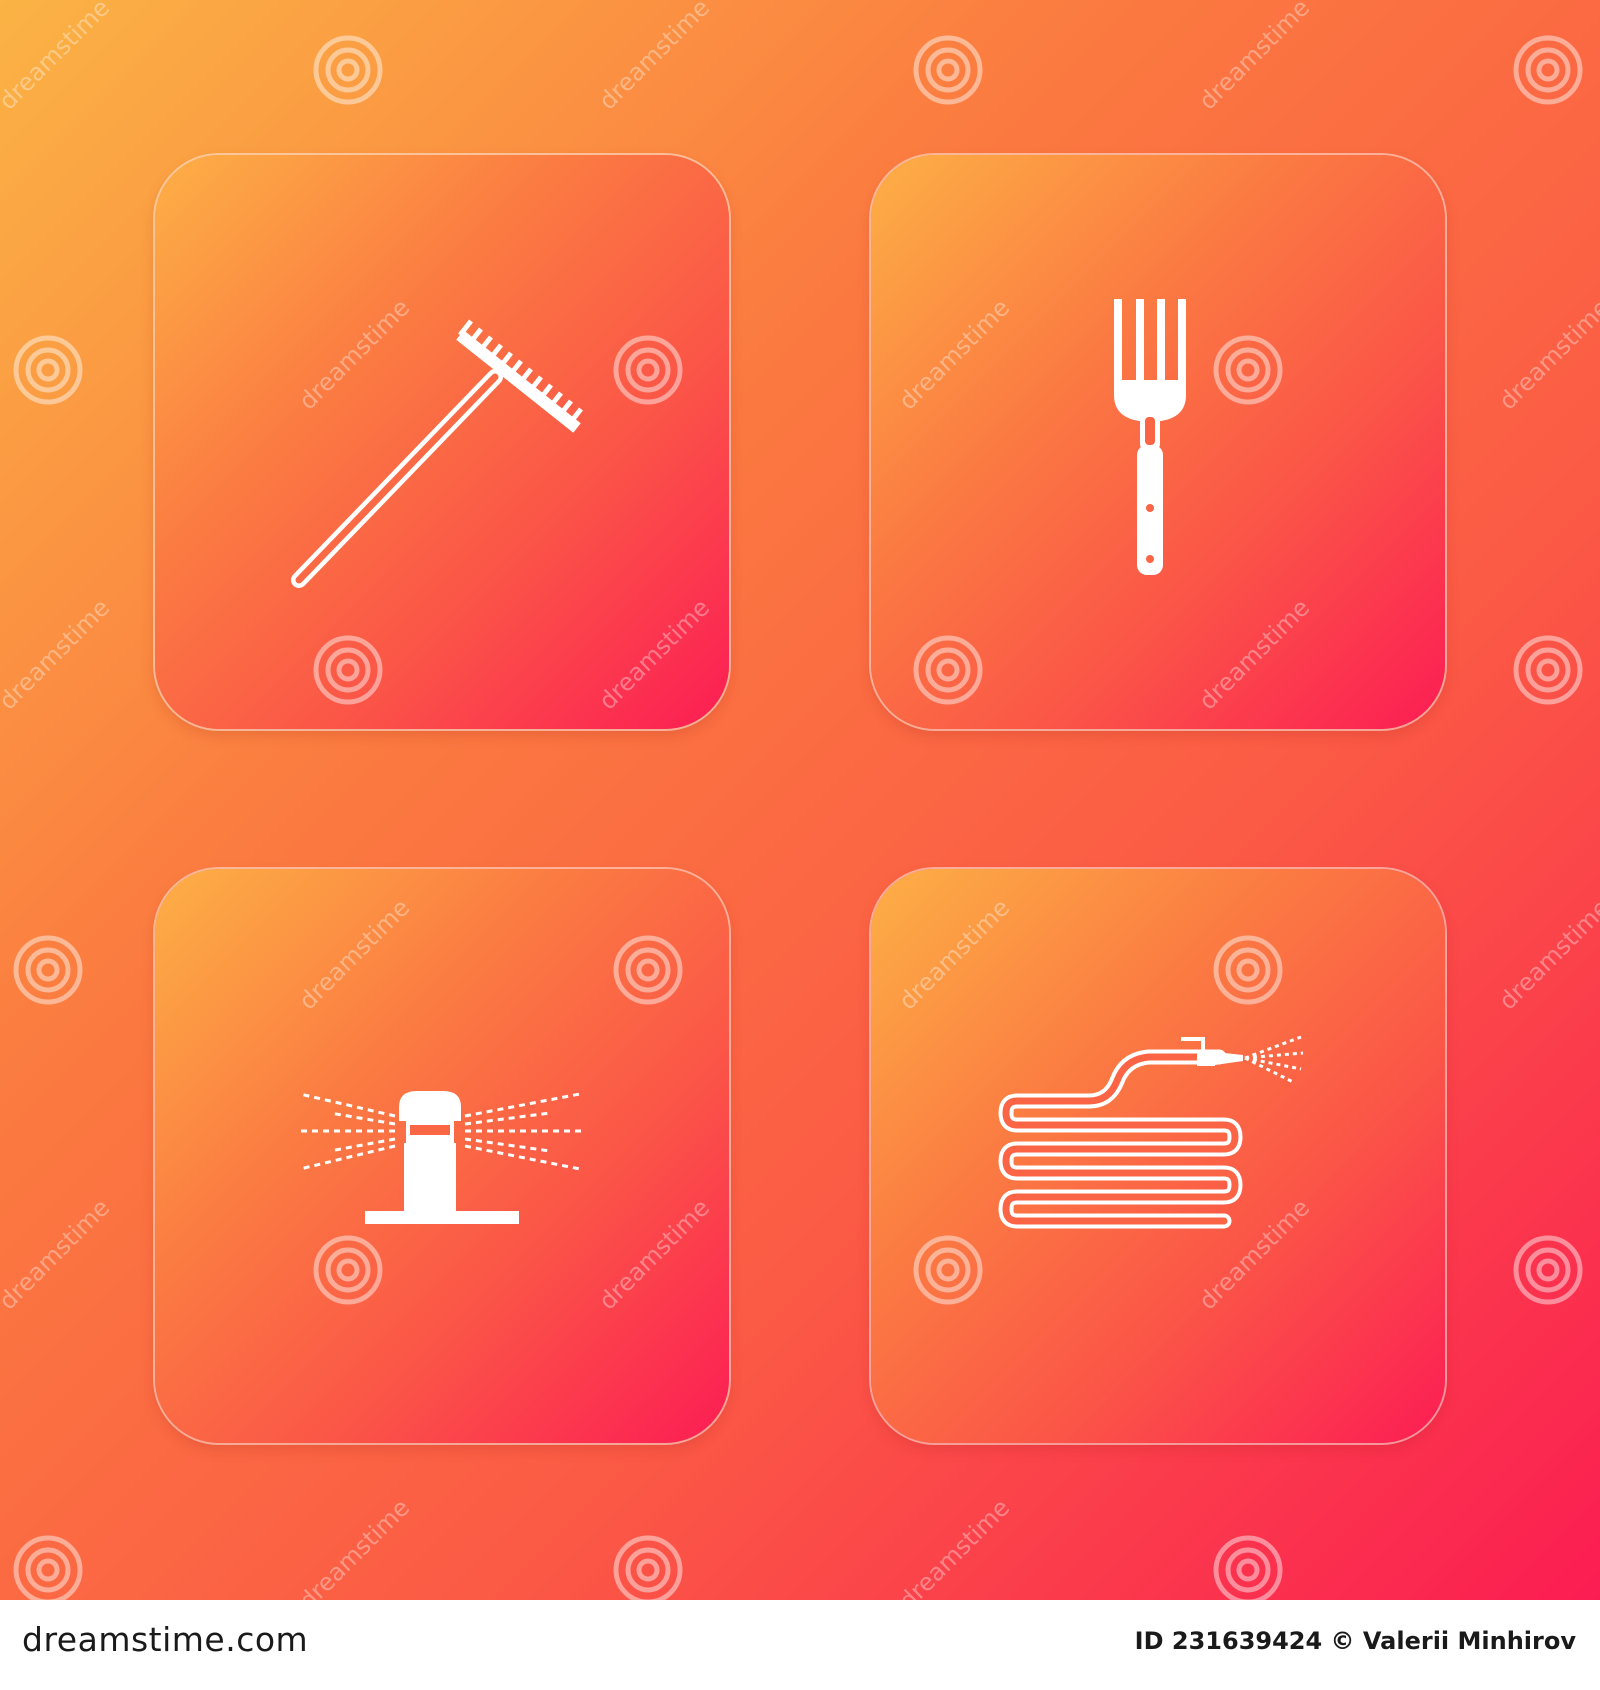  What do you see at coordinates (1247, 1641) in the screenshot?
I see `footer-id-value: 231639424` at bounding box center [1247, 1641].